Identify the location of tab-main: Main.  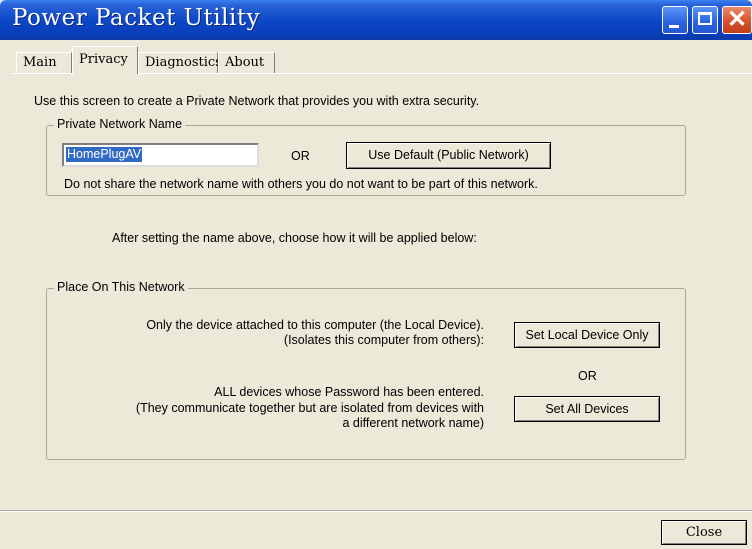
(44, 62).